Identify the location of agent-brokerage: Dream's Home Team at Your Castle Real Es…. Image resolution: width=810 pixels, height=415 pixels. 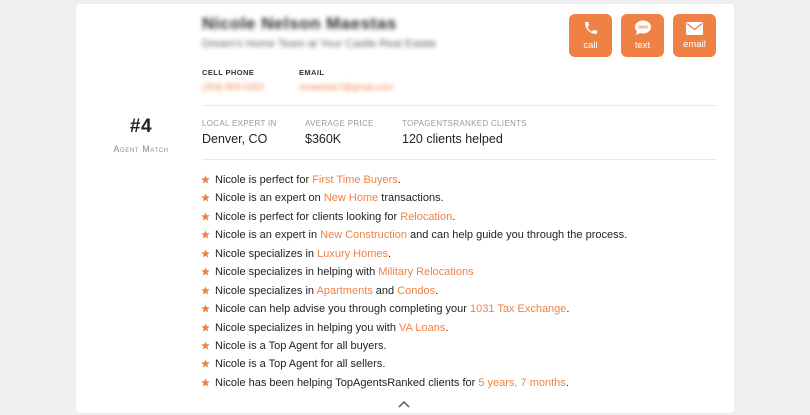
(319, 44).